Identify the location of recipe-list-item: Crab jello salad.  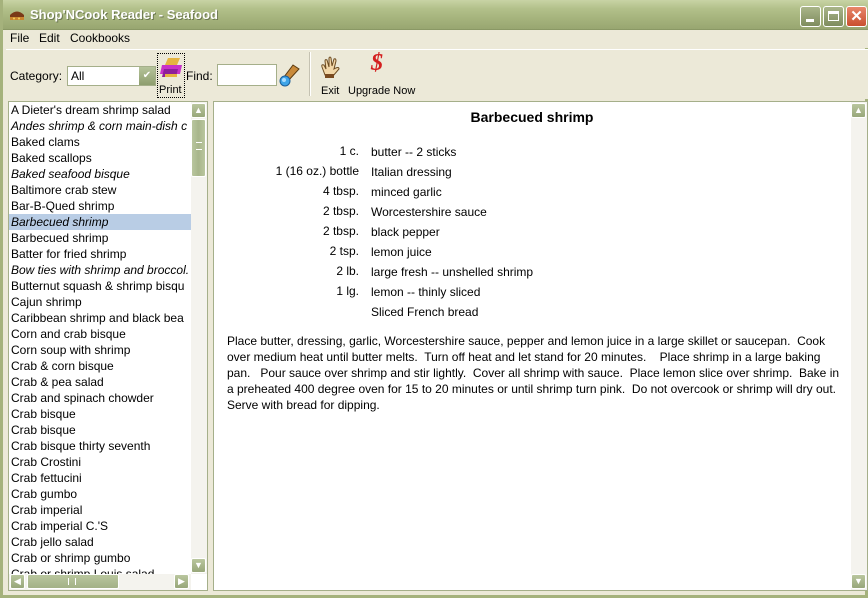
(100, 542).